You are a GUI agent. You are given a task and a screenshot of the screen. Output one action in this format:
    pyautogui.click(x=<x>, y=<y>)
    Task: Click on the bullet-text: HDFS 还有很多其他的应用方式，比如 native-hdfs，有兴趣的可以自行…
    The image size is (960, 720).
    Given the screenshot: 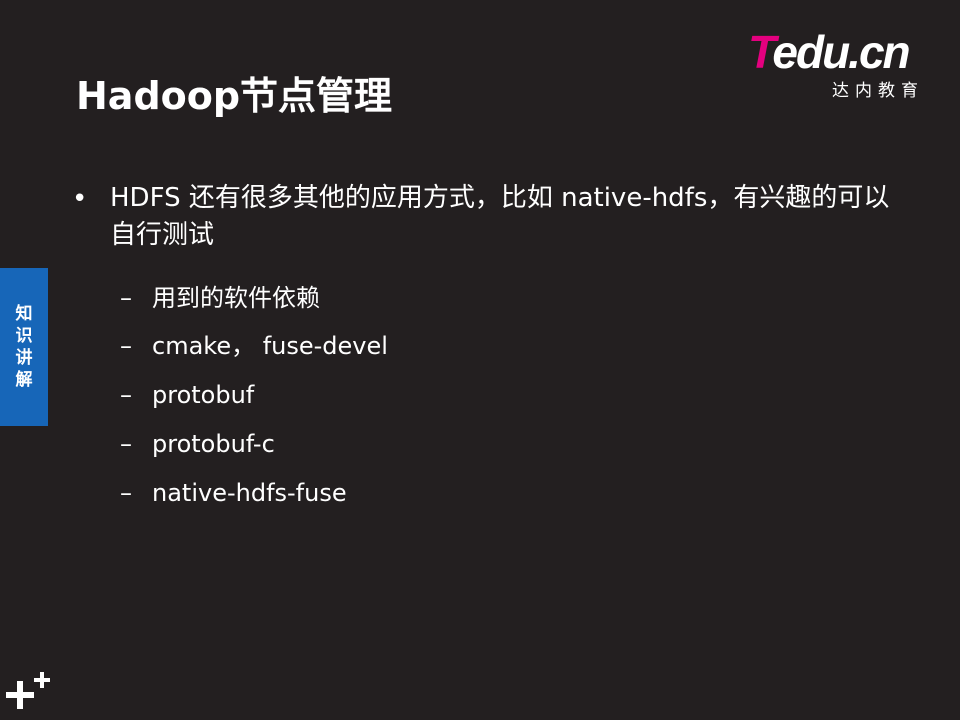 What is the action you would take?
    pyautogui.click(x=500, y=216)
    